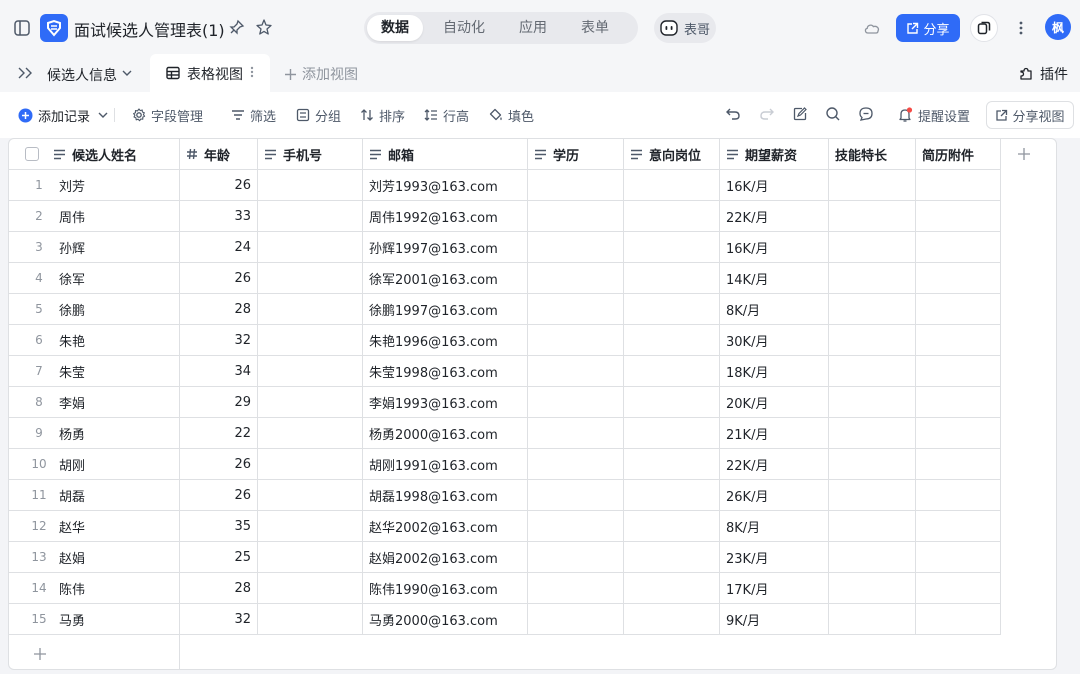 Image resolution: width=1080 pixels, height=674 pixels. Describe the element at coordinates (445, 402) in the screenshot. I see `cell-email: 李娟1993@163.com` at that location.